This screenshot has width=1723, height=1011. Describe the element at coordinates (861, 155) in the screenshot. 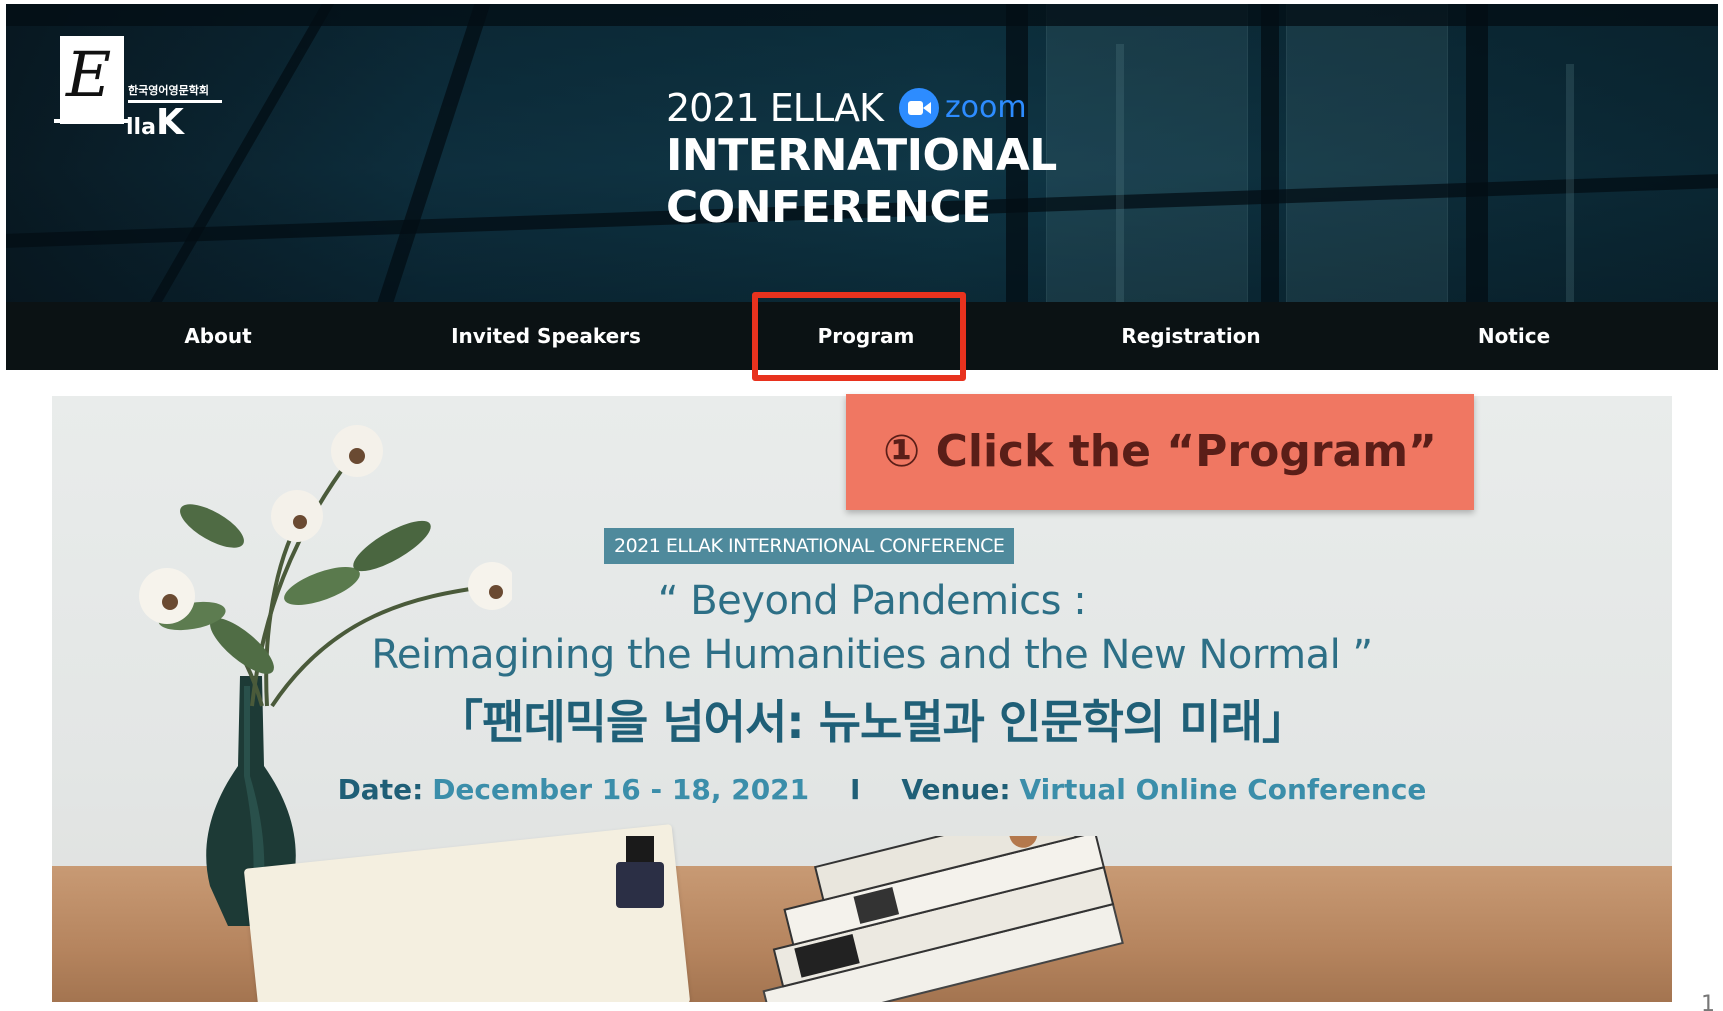

I see `title-line-2: INTERNATIONAL` at that location.